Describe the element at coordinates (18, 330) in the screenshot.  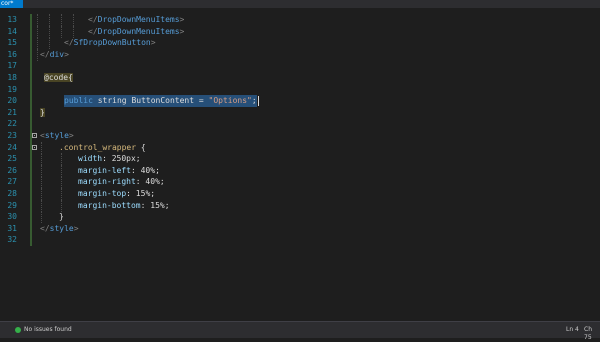
I see `check-circle-icon` at that location.